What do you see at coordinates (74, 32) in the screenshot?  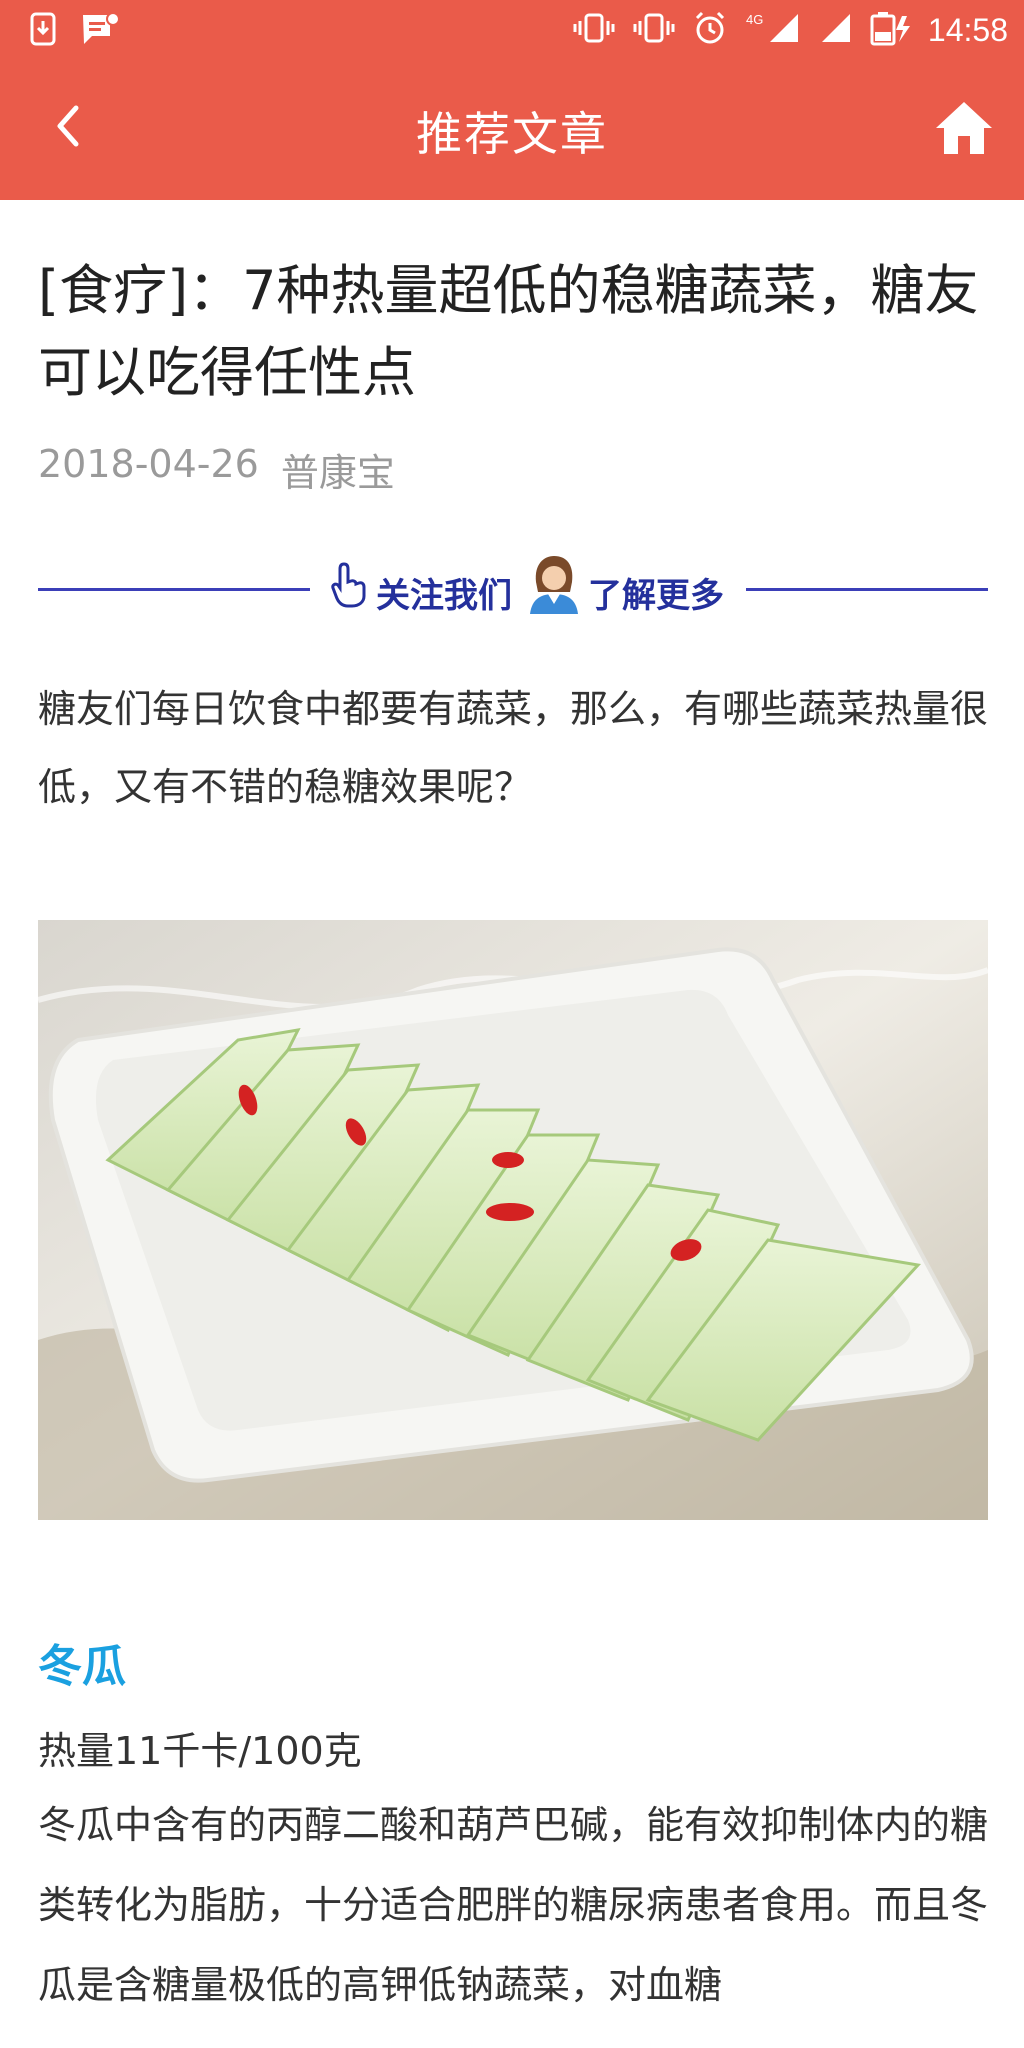 I see `status-left-icons` at bounding box center [74, 32].